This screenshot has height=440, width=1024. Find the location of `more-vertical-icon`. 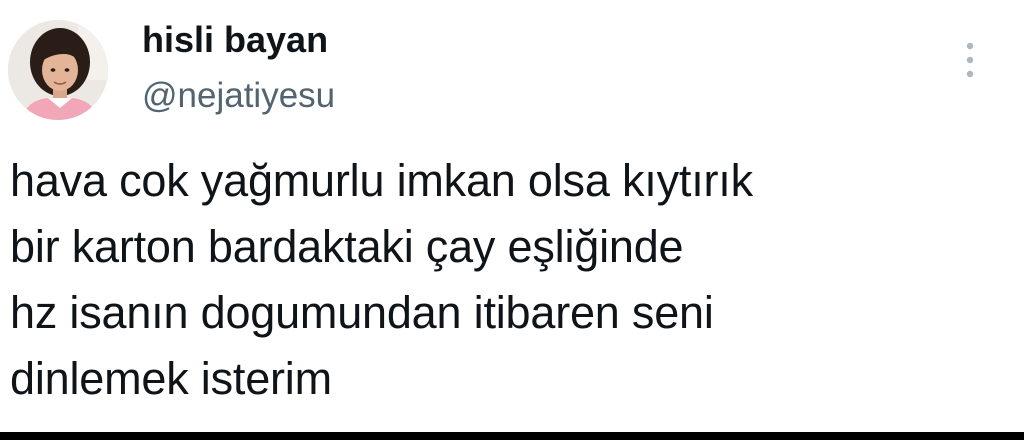

more-vertical-icon is located at coordinates (970, 60).